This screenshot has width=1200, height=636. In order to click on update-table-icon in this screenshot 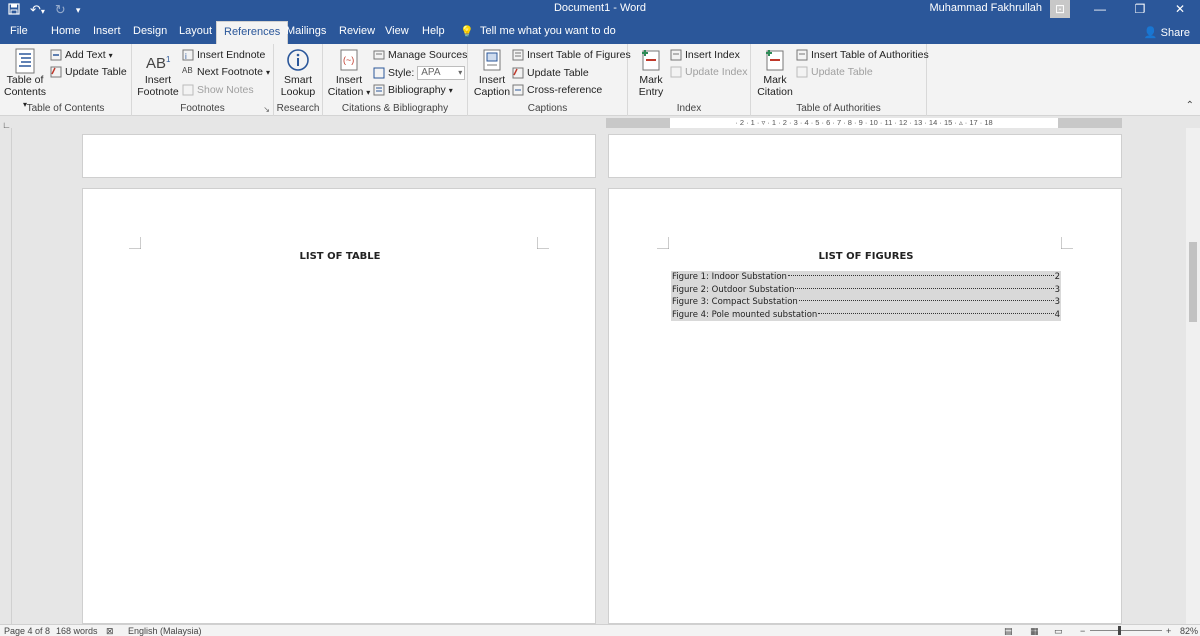, I will do `click(518, 73)`.